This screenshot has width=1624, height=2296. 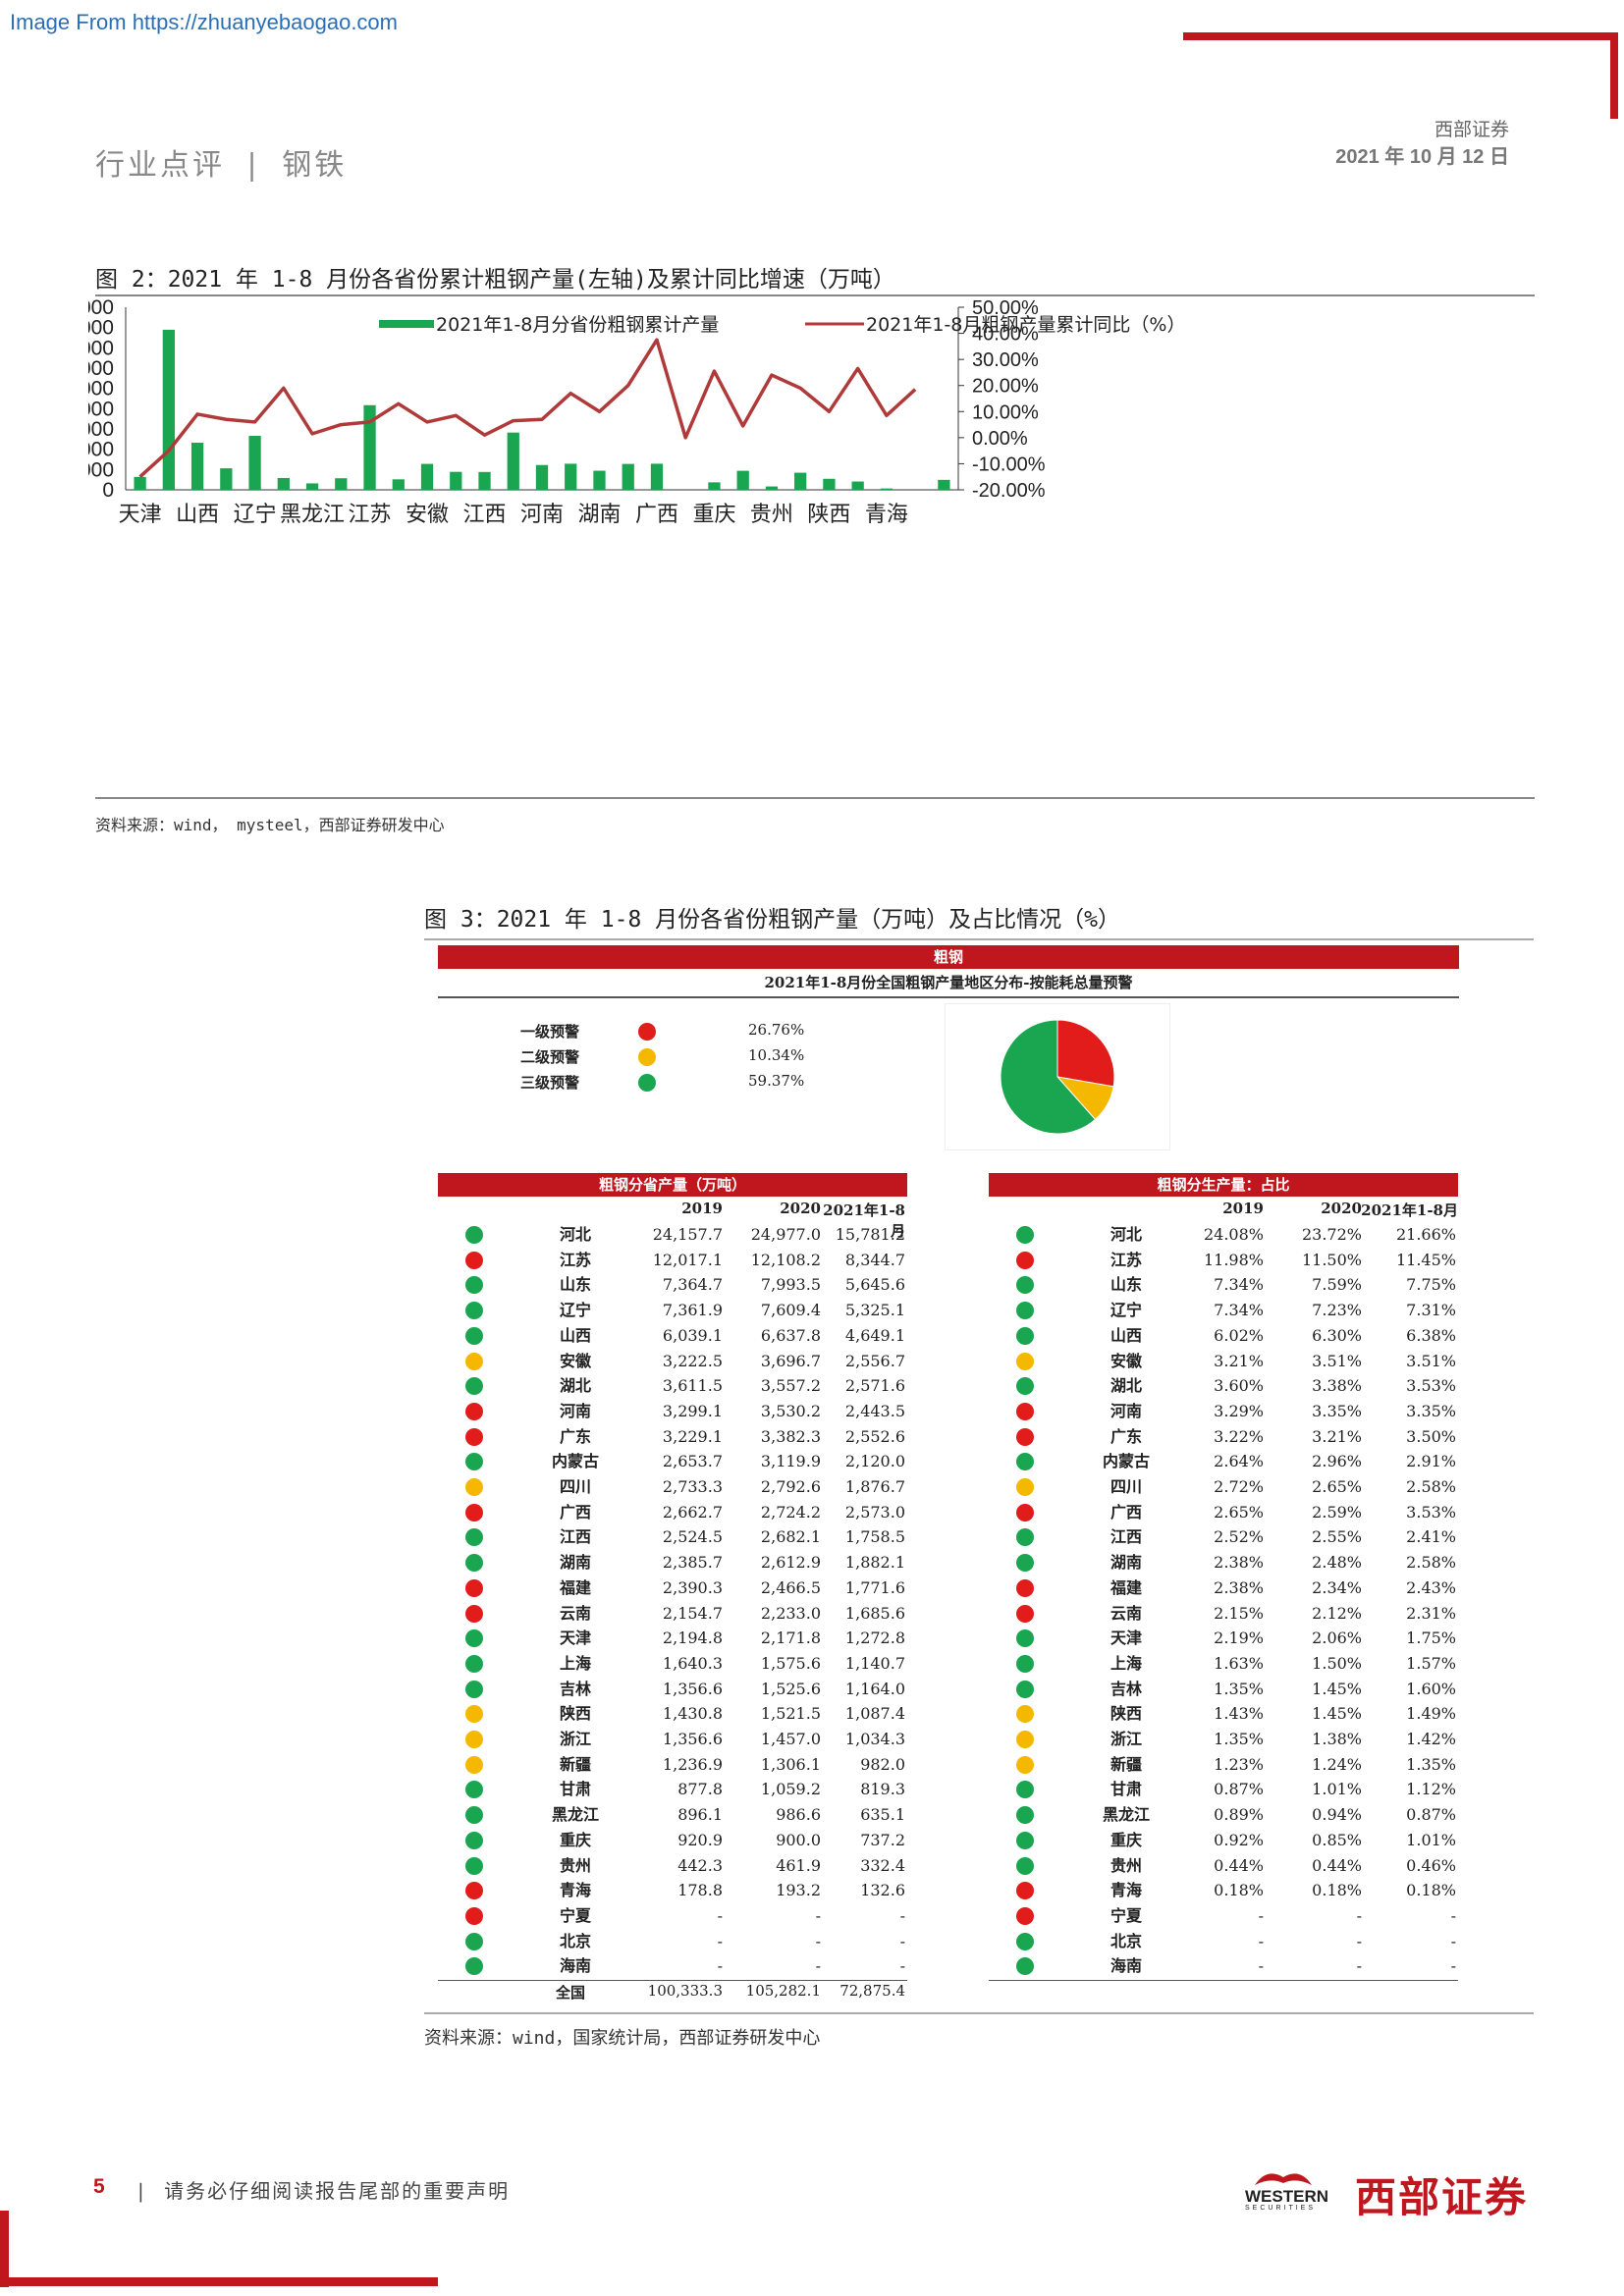 I want to click on table-cell: 2.06%, so click(x=1337, y=1638).